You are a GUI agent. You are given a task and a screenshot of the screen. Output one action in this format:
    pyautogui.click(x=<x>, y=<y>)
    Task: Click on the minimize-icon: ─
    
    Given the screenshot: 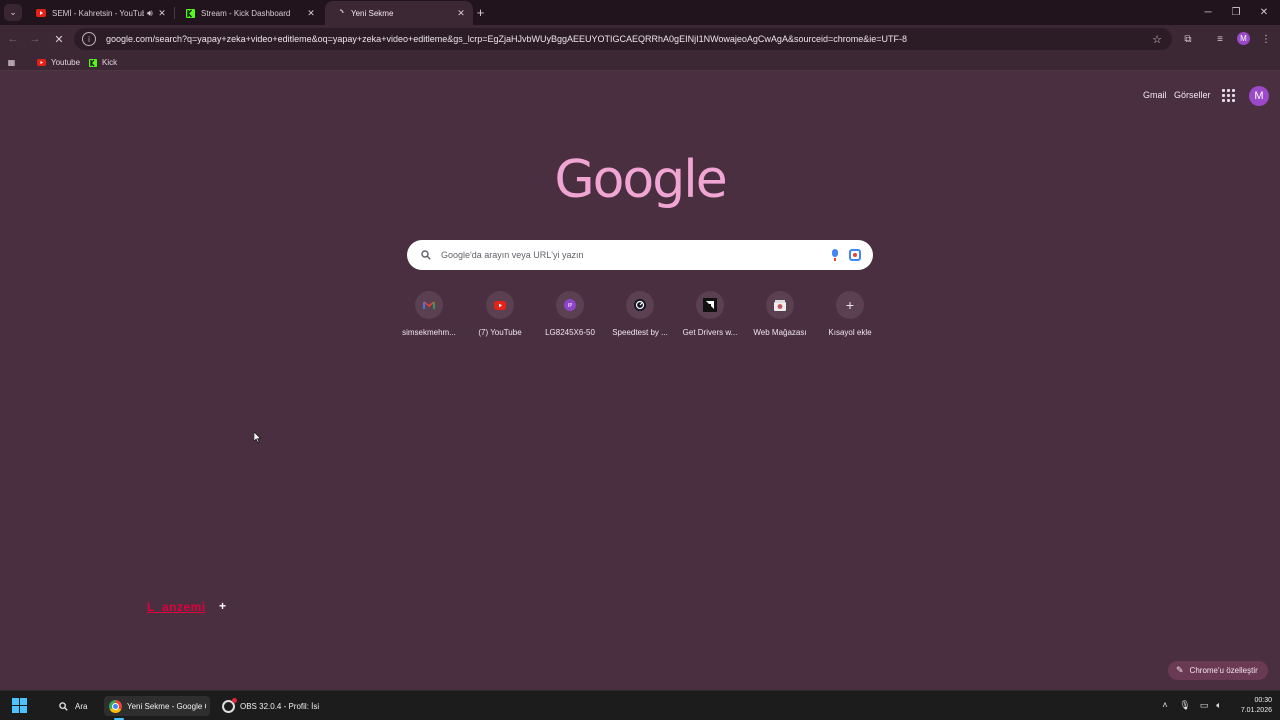 What is the action you would take?
    pyautogui.click(x=1208, y=12)
    